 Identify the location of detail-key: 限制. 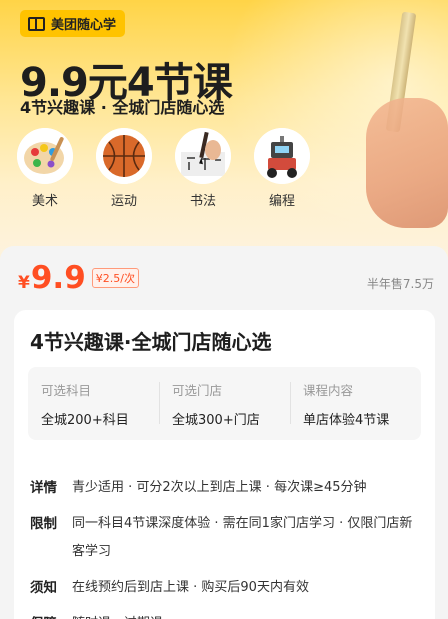
(43, 524).